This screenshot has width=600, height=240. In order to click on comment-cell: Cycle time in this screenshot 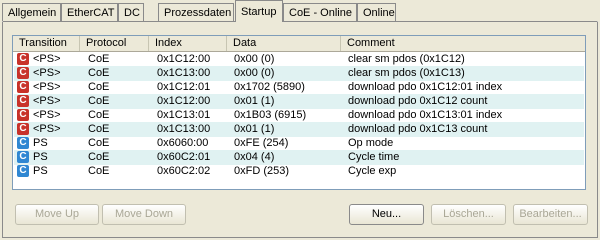, I will do `click(374, 157)`.